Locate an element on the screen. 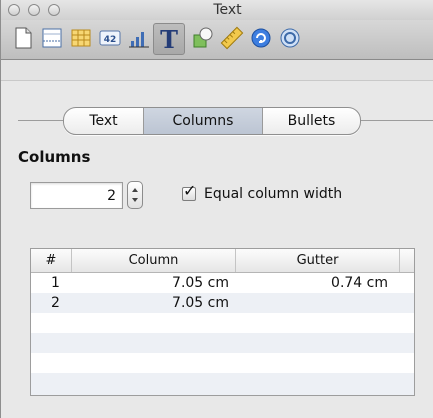 This screenshot has width=433, height=418. layout-icon is located at coordinates (52, 38).